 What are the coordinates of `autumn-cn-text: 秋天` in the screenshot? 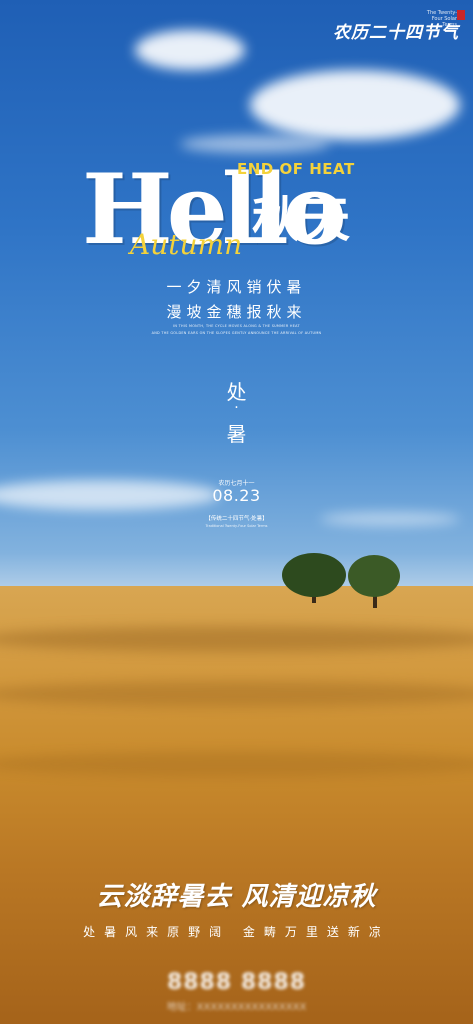 It's located at (302, 220).